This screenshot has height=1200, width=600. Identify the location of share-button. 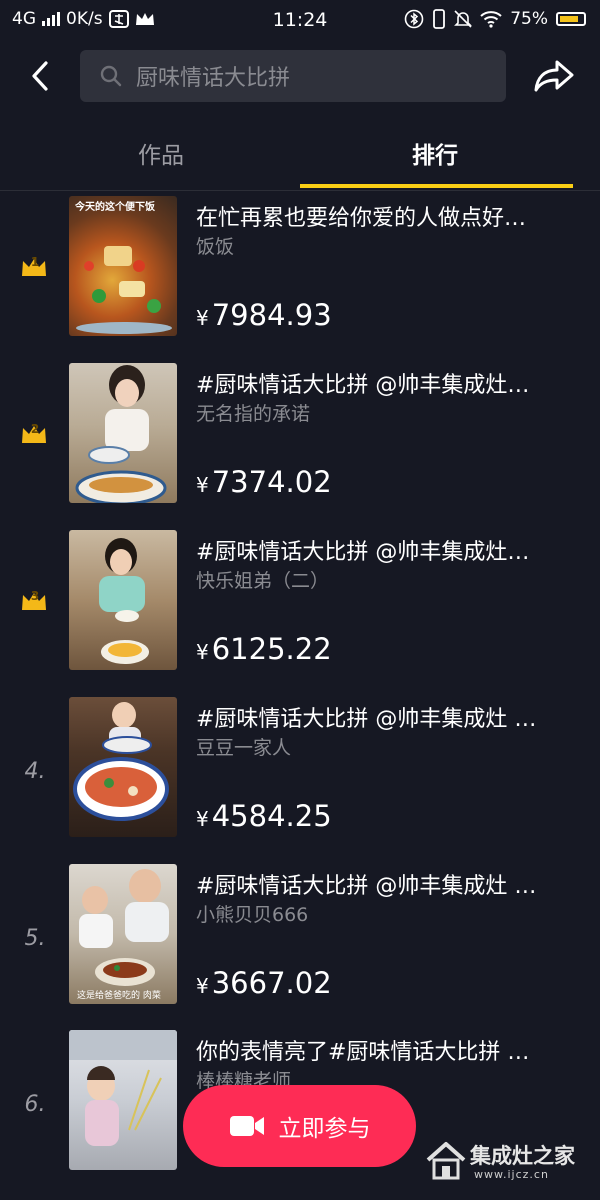
(554, 76).